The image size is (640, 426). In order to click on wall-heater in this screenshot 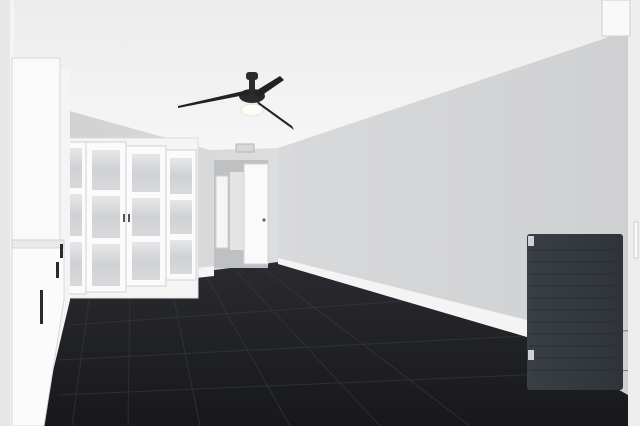, I will do `click(575, 312)`.